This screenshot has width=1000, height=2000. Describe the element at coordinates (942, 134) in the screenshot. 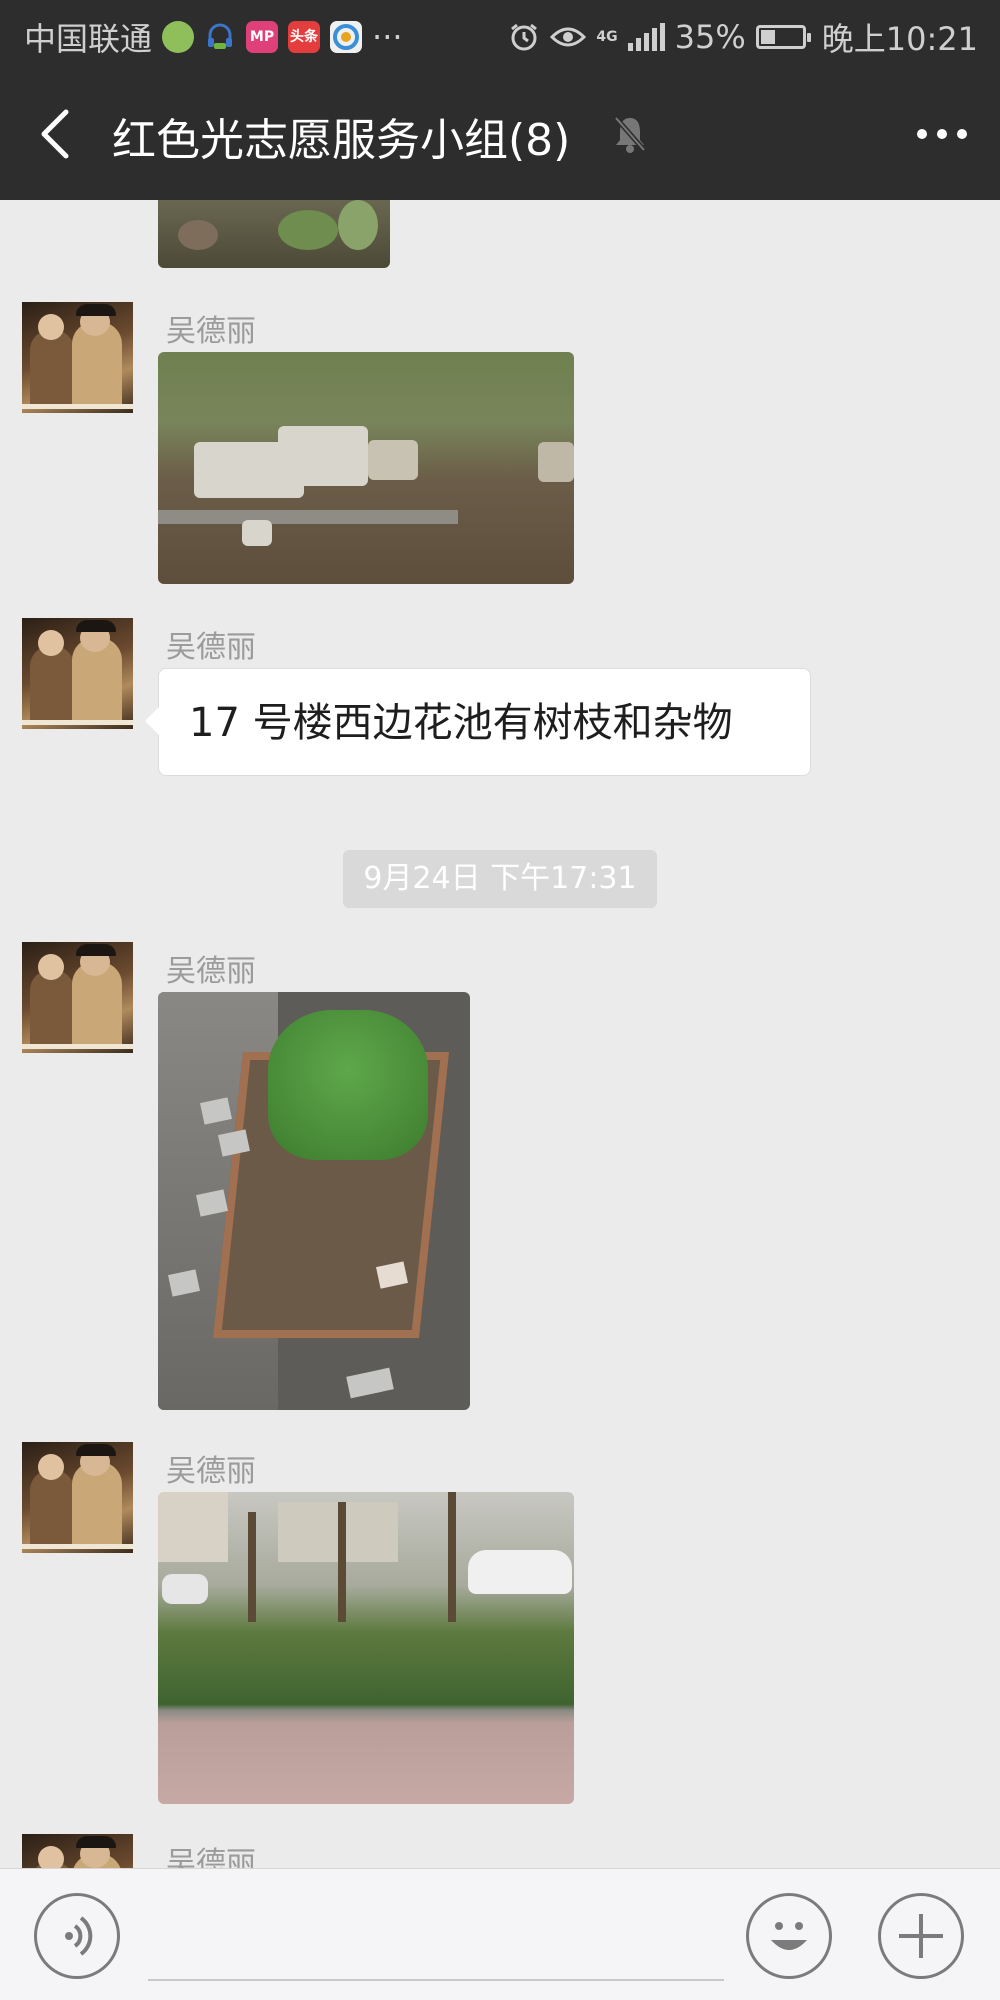

I see `ellipsis-icon` at that location.